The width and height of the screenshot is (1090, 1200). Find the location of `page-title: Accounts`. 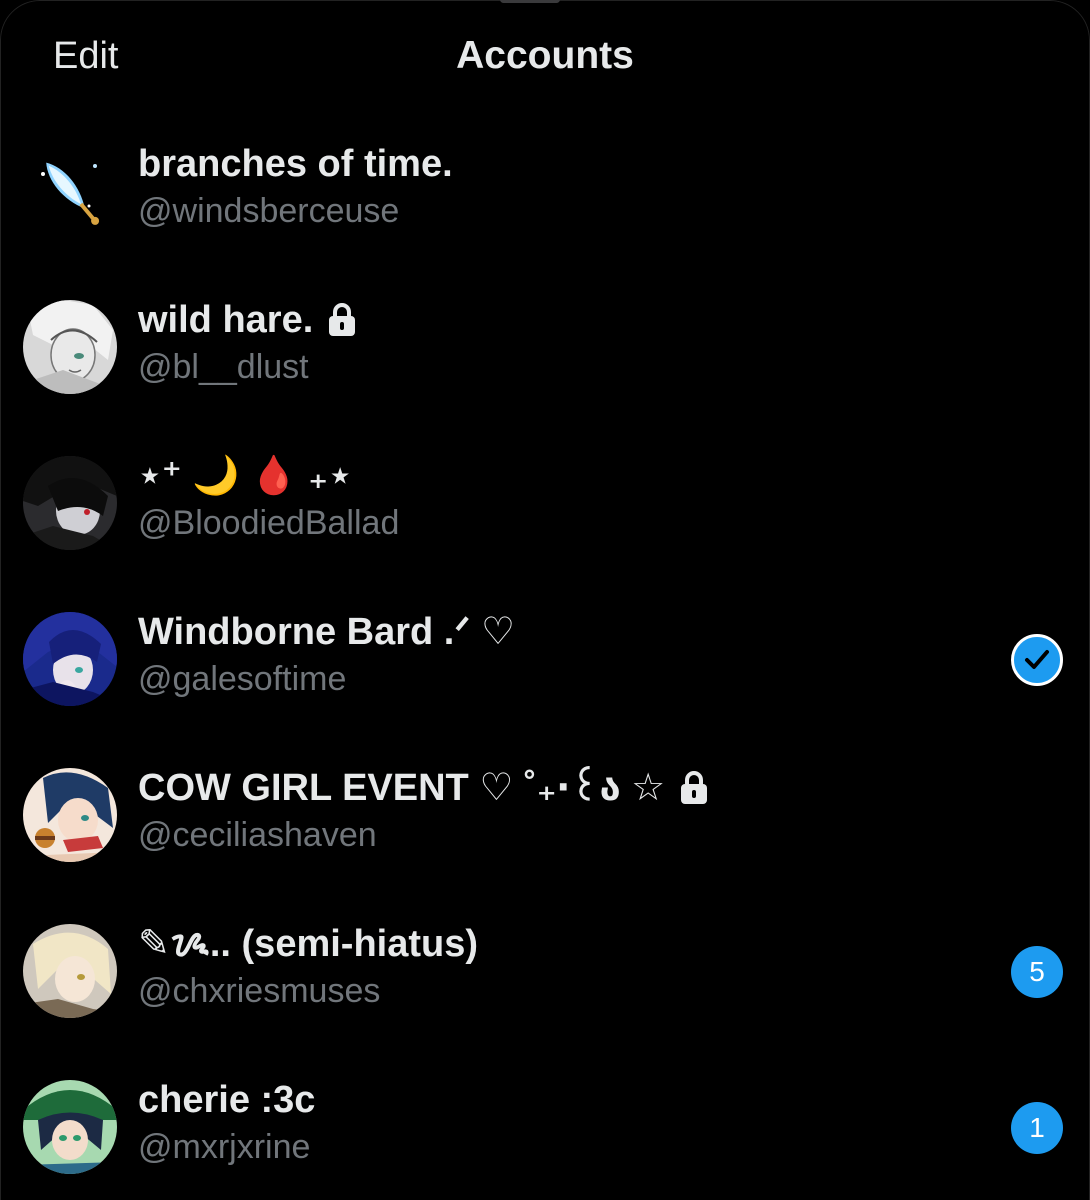

page-title: Accounts is located at coordinates (545, 55).